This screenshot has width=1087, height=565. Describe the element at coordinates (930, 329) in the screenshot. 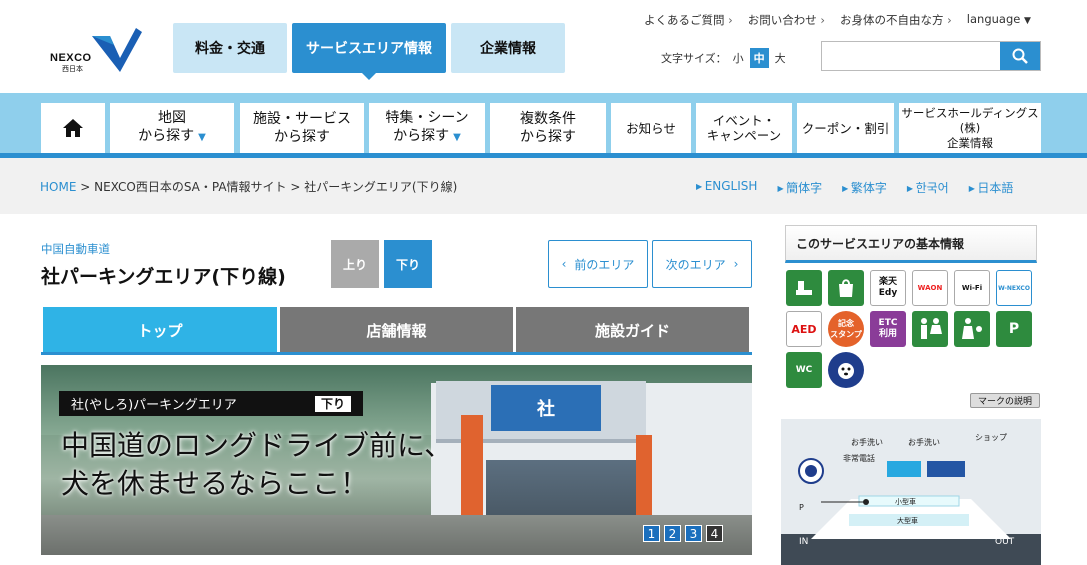

I see `toilet-icon` at that location.